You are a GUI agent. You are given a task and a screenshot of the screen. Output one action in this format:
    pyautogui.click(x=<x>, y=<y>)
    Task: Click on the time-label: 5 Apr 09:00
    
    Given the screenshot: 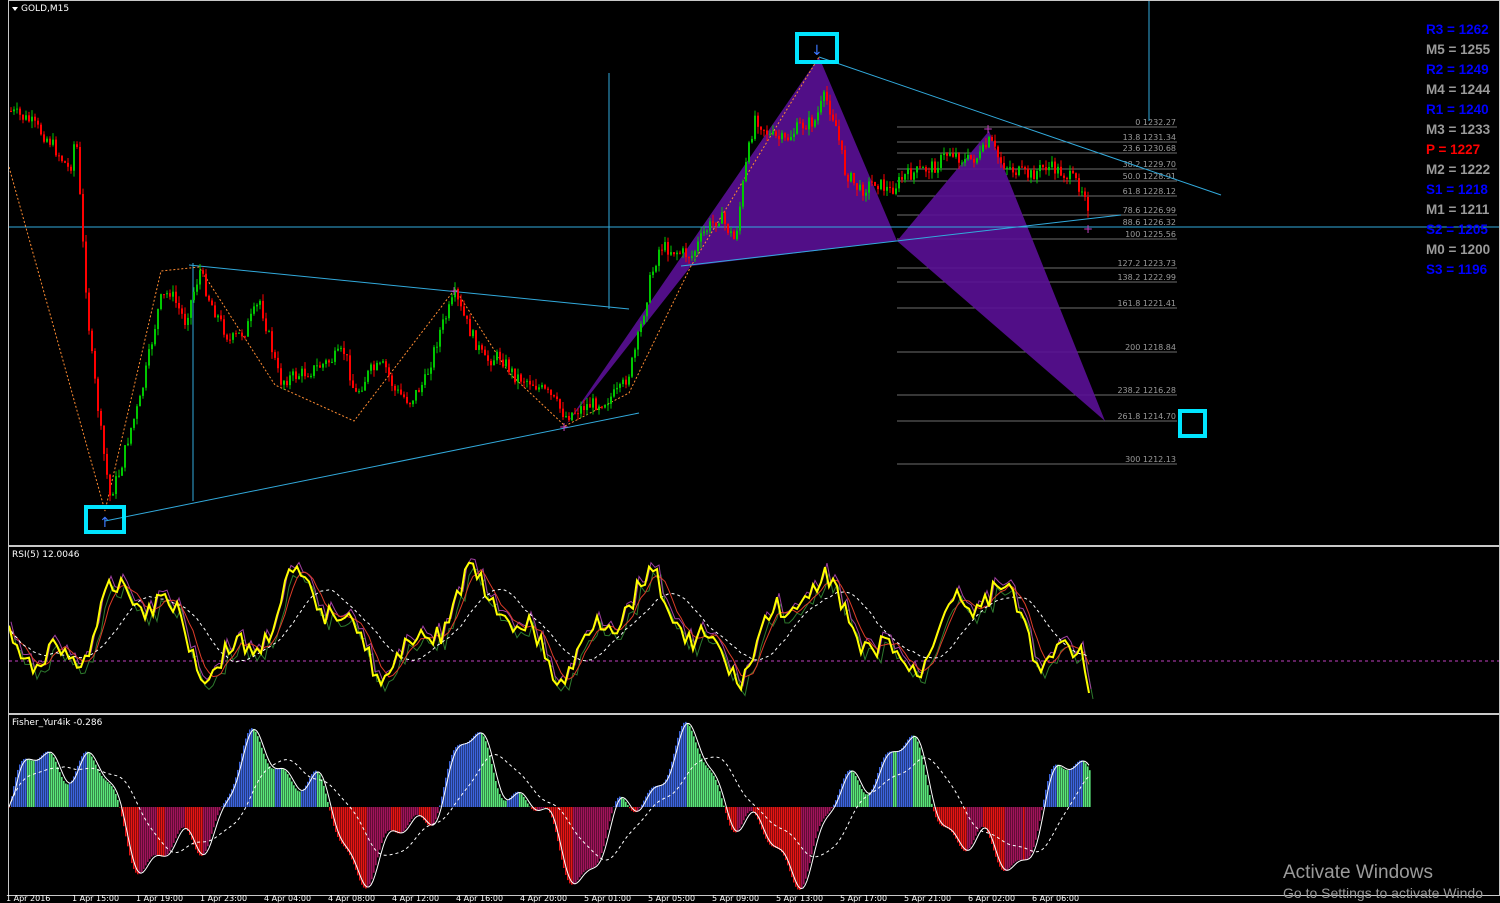 What is the action you would take?
    pyautogui.click(x=736, y=898)
    